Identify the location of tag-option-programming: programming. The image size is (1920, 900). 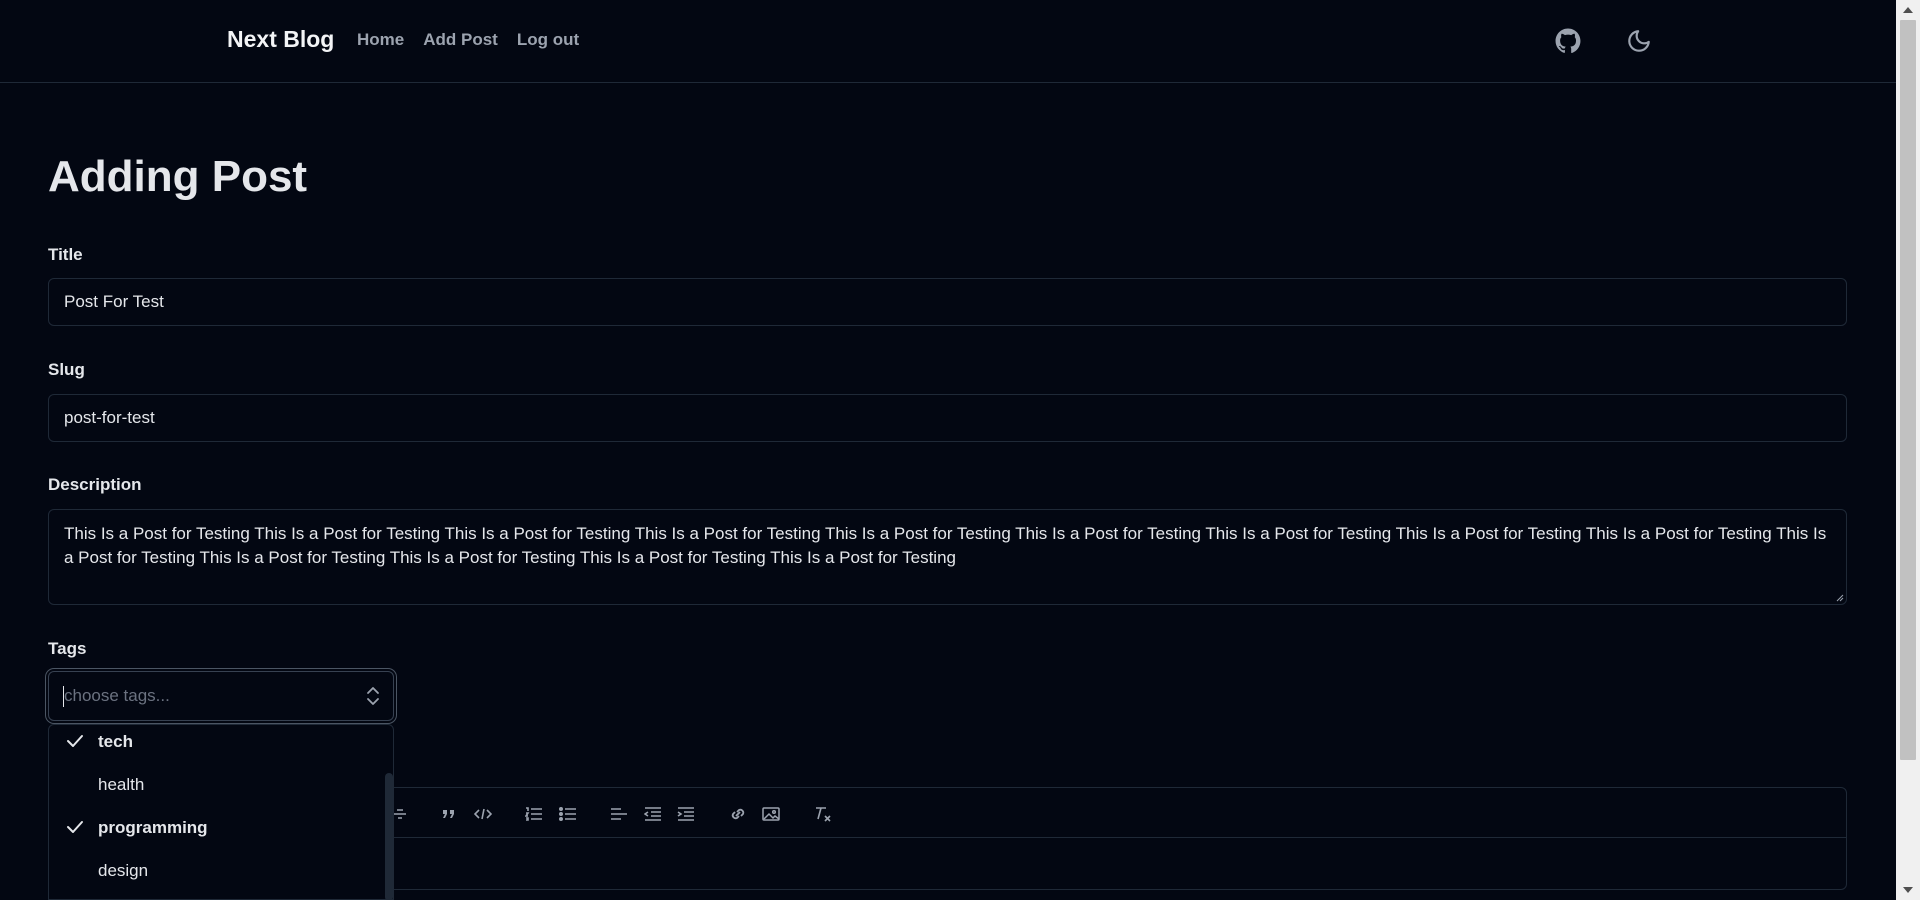
(214, 827).